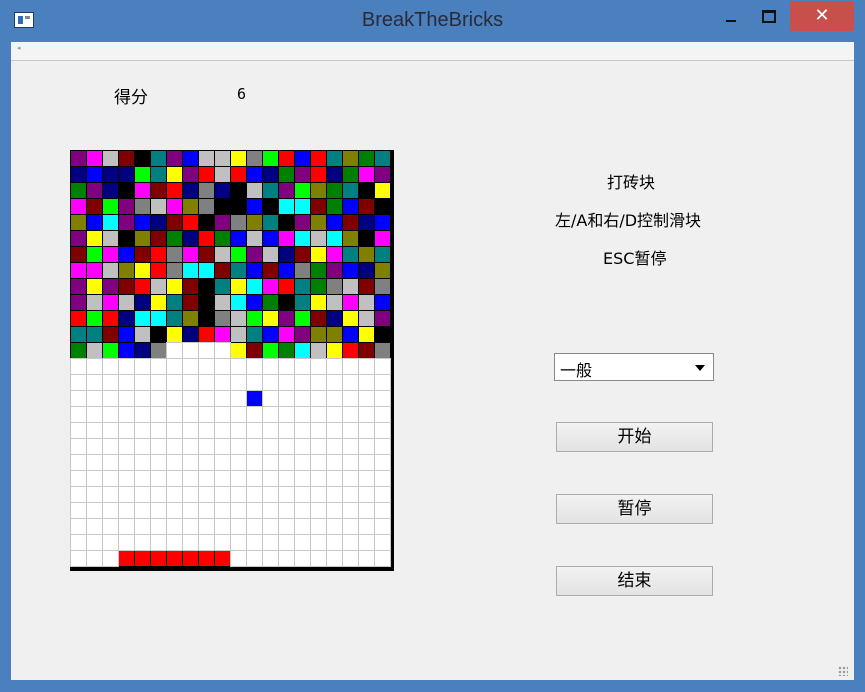  Describe the element at coordinates (634, 367) in the screenshot. I see `difficulty-select: 一般` at that location.